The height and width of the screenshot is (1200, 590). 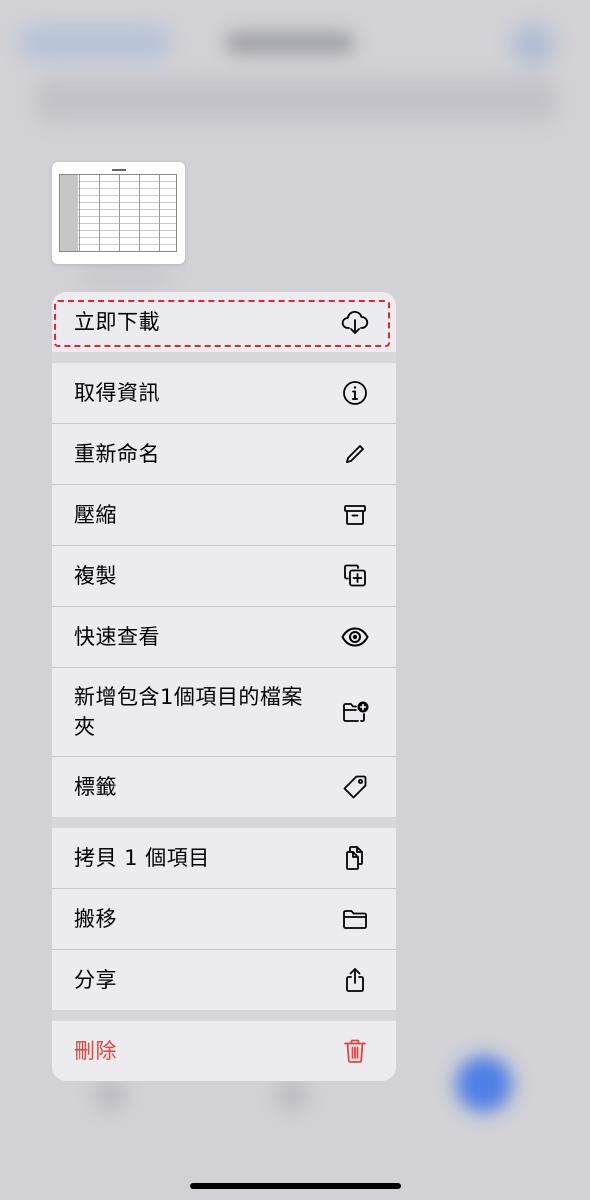 I want to click on trash-icon, so click(x=355, y=1051).